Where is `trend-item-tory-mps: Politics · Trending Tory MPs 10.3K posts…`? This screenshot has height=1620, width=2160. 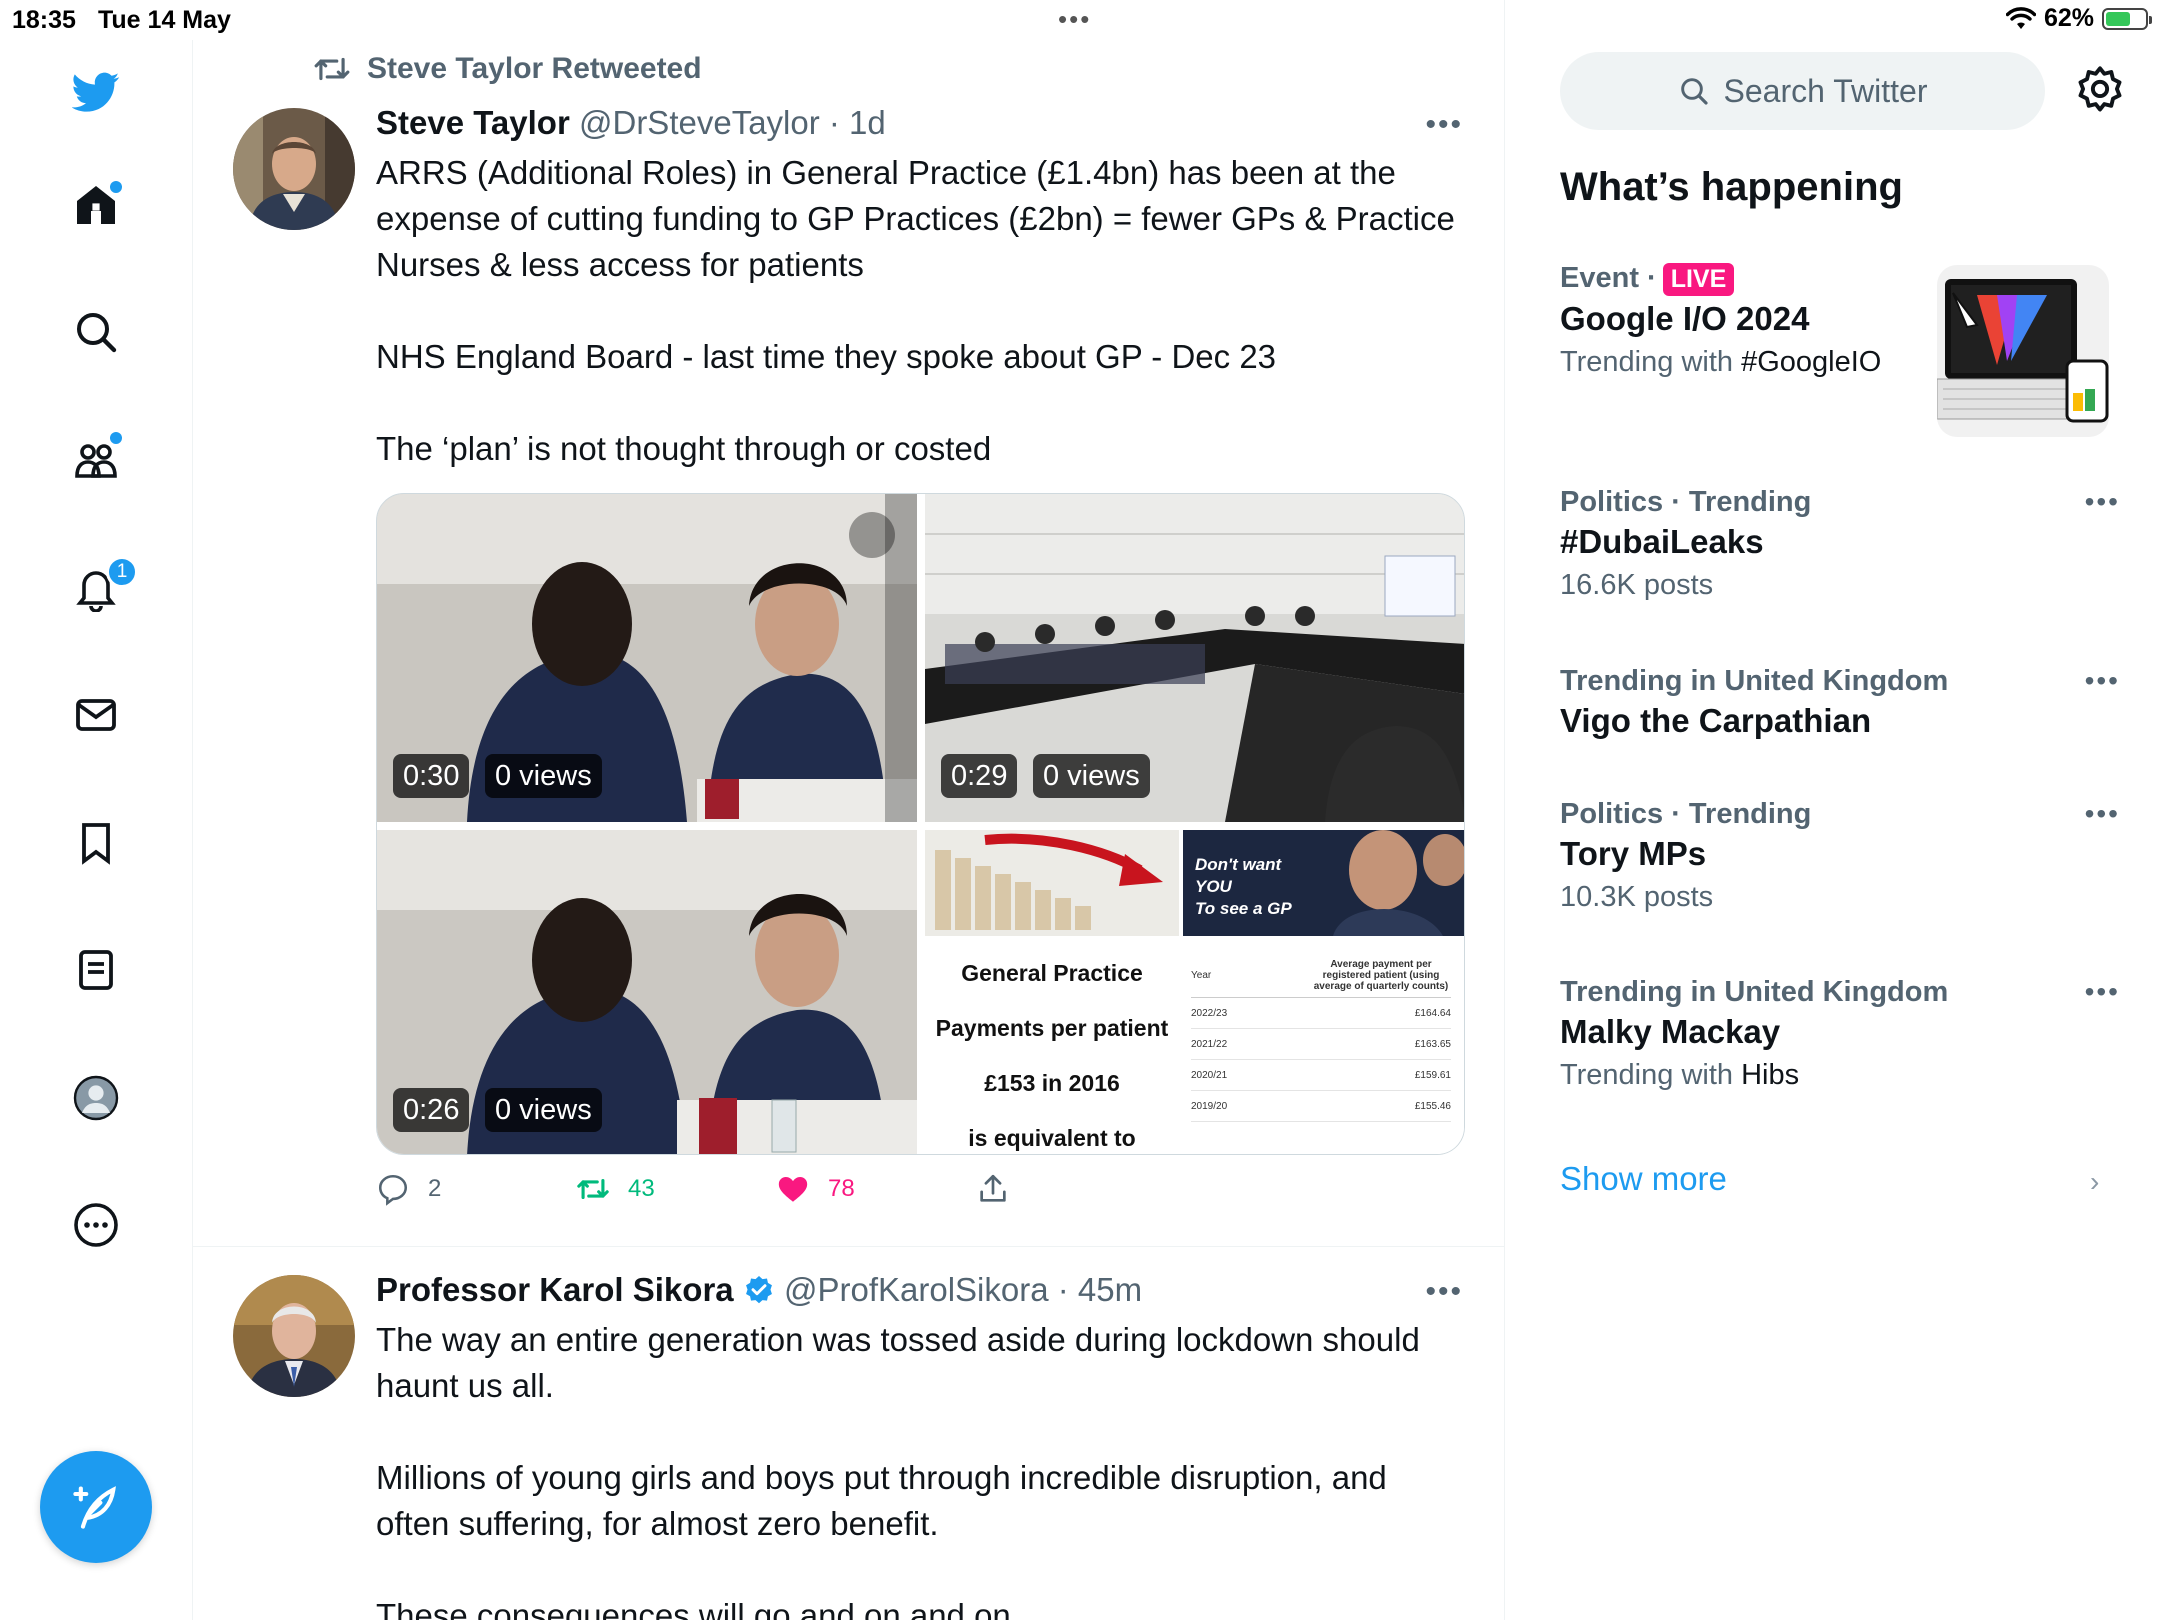
trend-item-tory-mps: Politics · Trending Tory MPs 10.3K posts… is located at coordinates (1840, 856).